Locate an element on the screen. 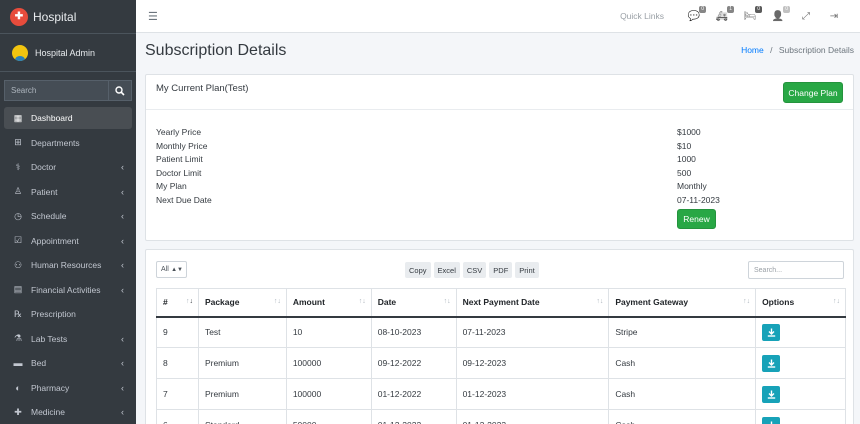 The width and height of the screenshot is (860, 424). sidebar-item-departments: ⊞ Departments is located at coordinates (68, 143).